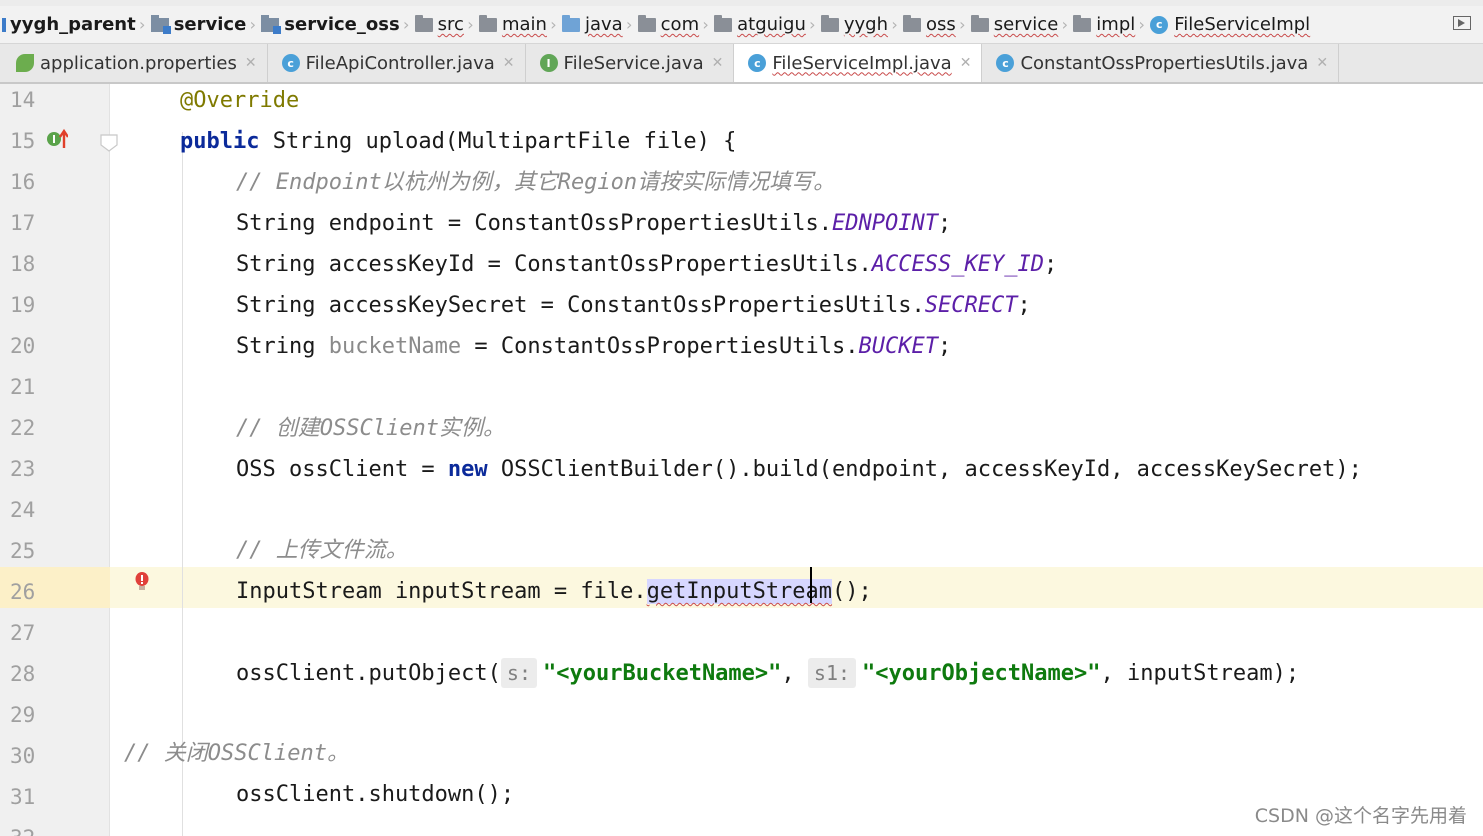 This screenshot has width=1483, height=836. What do you see at coordinates (198, 24) in the screenshot?
I see `breadcrumb-item-service-module: service` at bounding box center [198, 24].